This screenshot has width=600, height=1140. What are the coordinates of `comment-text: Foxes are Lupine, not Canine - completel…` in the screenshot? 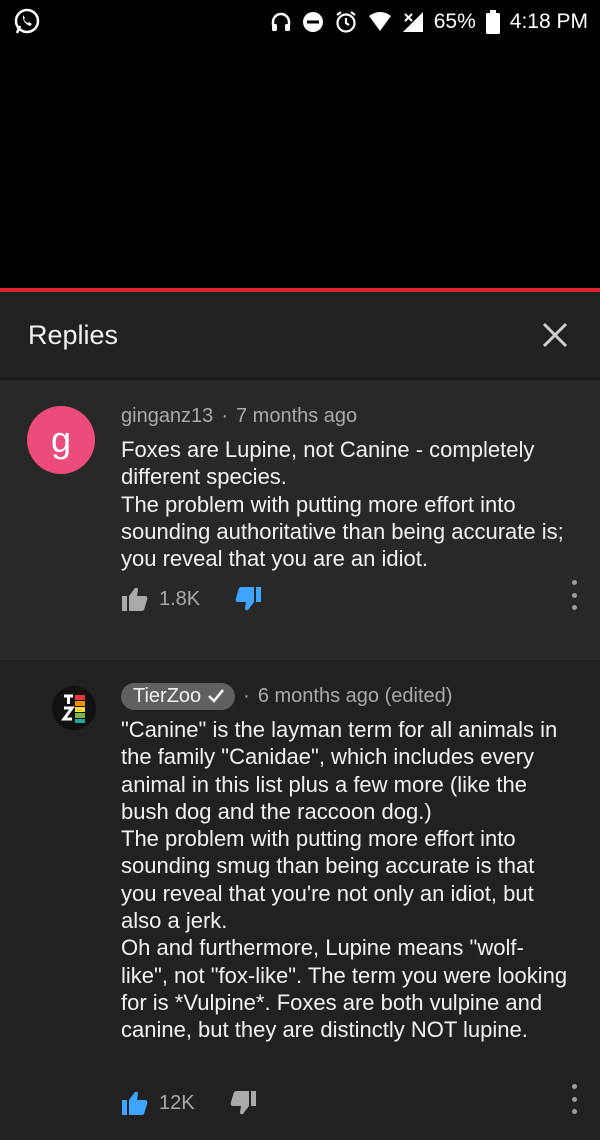 It's located at (342, 504).